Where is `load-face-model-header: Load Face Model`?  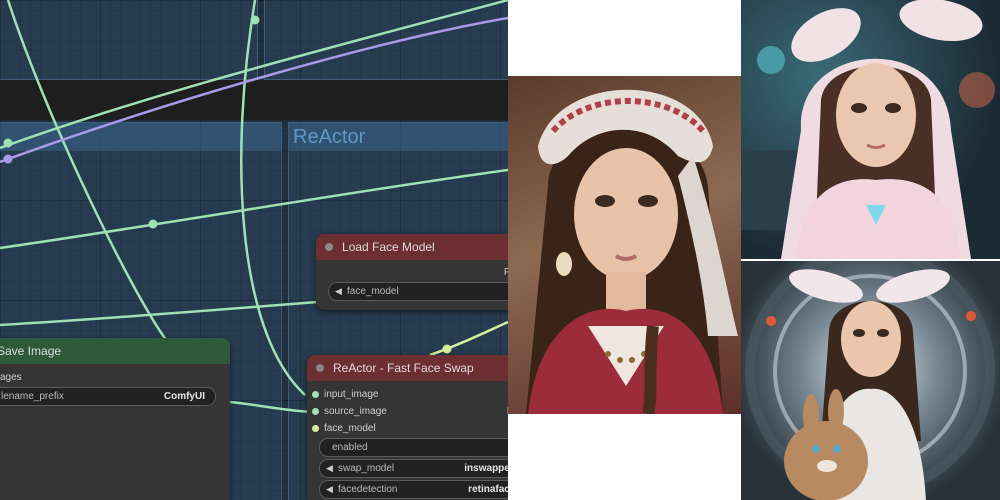 load-face-model-header: Load Face Model is located at coordinates (412, 247).